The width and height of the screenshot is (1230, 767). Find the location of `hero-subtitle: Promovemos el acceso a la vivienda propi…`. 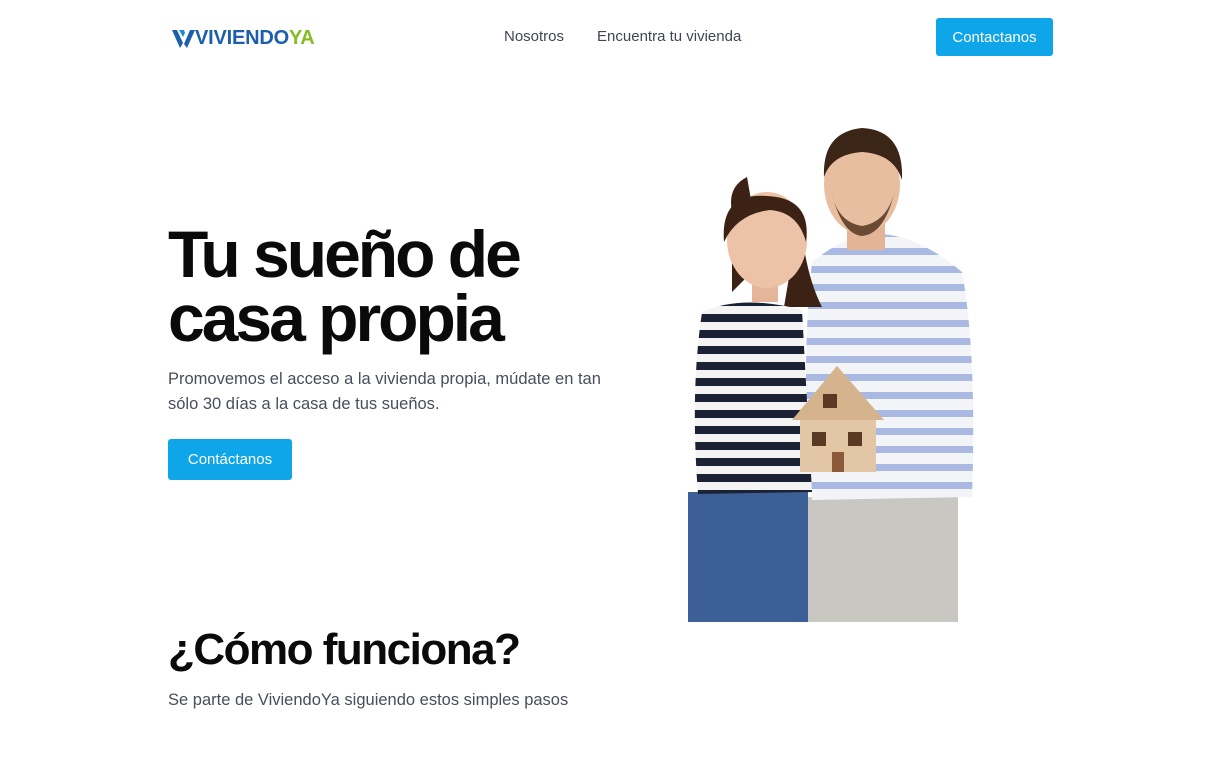

hero-subtitle: Promovemos el acceso a la vivienda propi… is located at coordinates (384, 391).